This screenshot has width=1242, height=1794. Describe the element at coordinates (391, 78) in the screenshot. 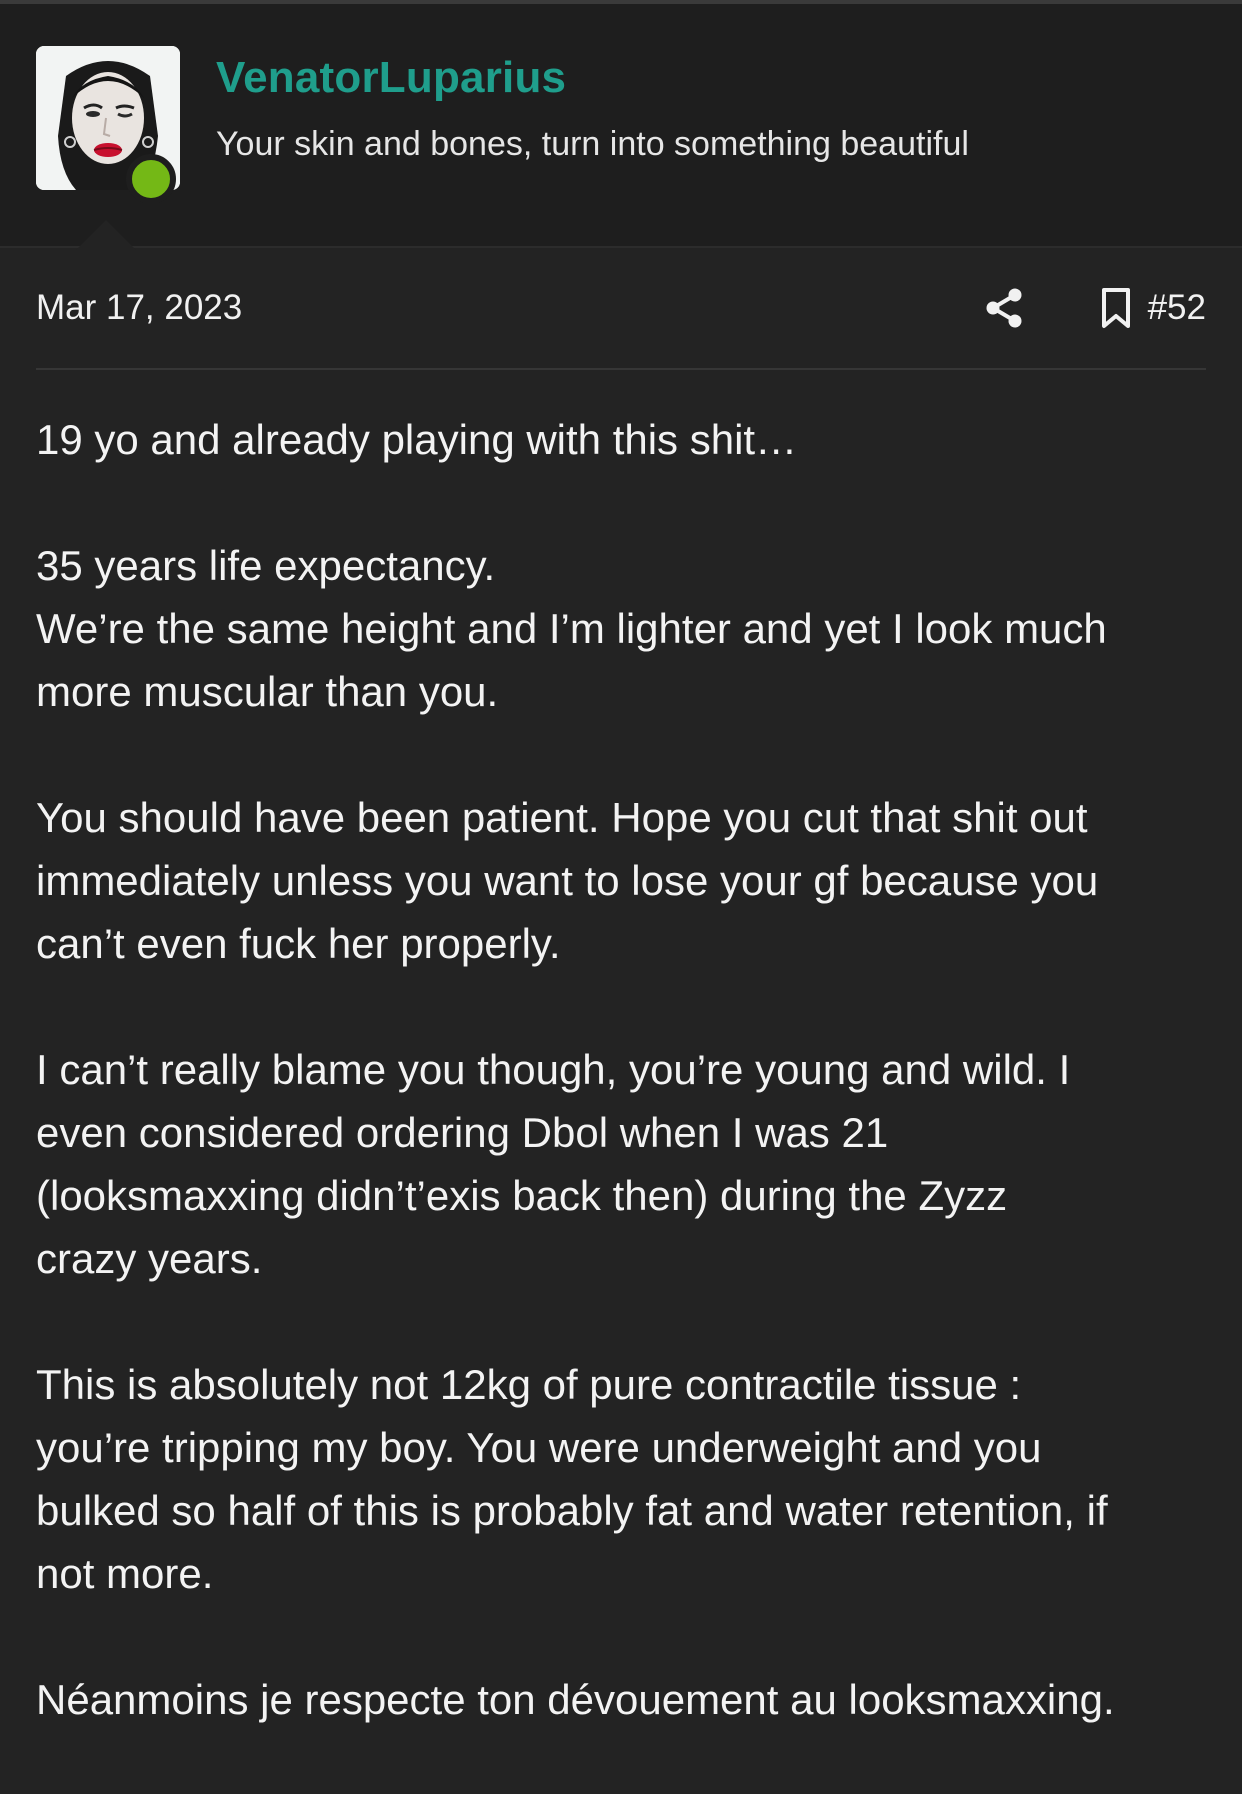

I see `username-link: VenatorLuparius` at that location.